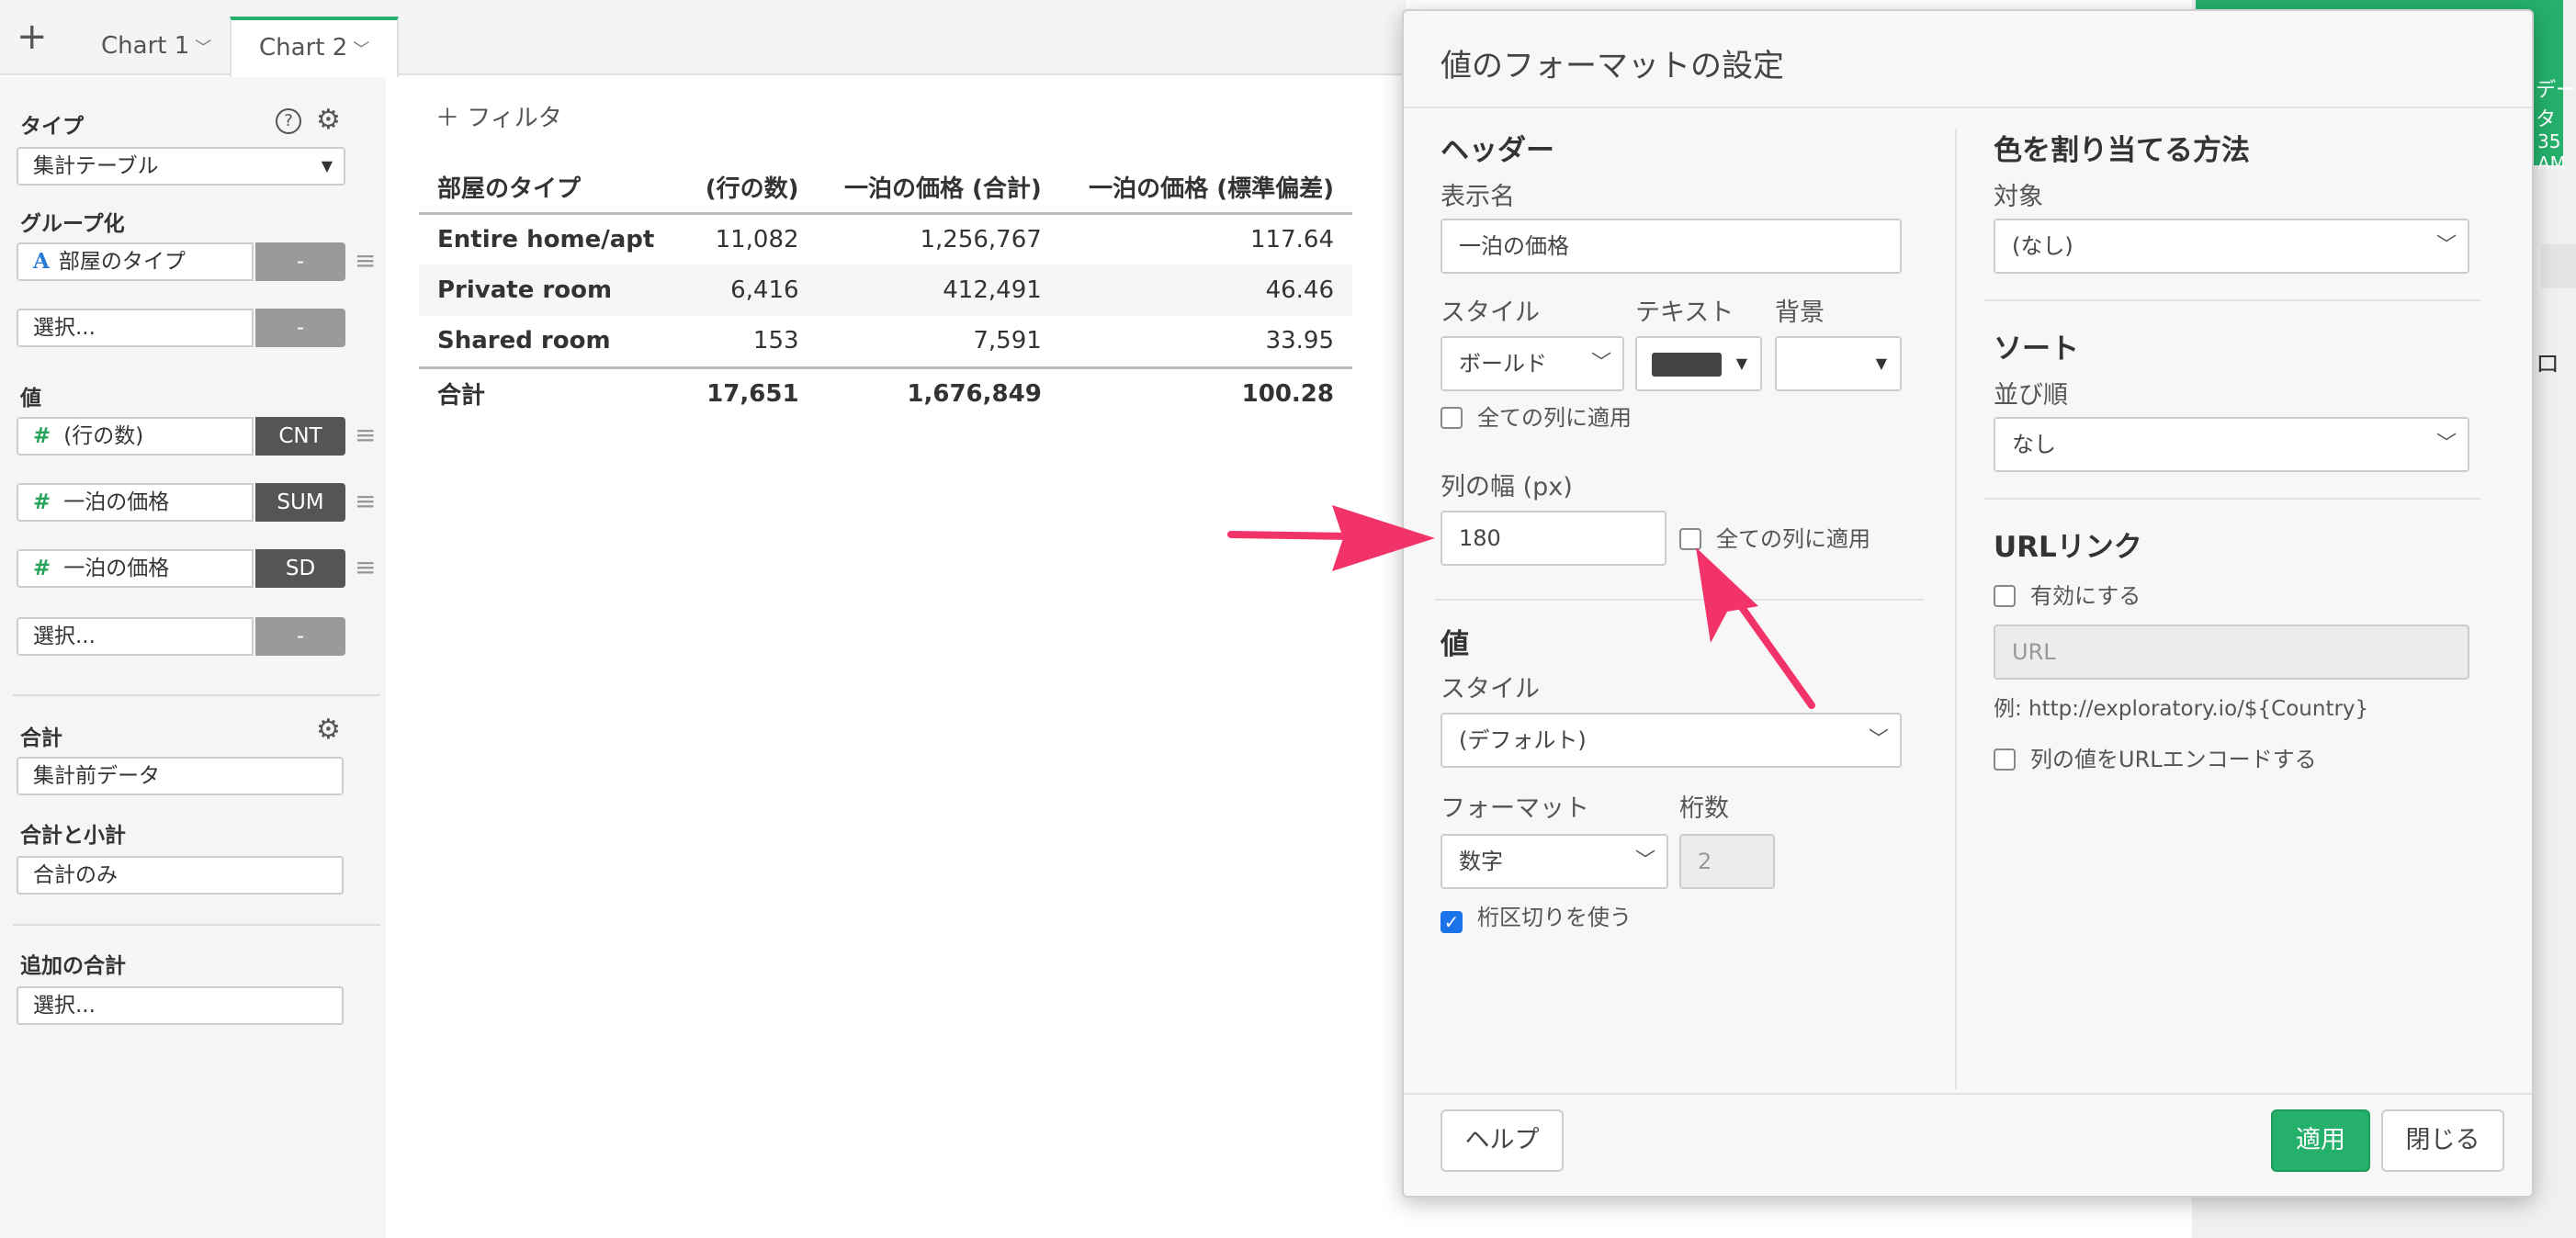 The width and height of the screenshot is (2576, 1238). Describe the element at coordinates (1502, 1140) in the screenshot. I see `help-button: ヘルプ` at that location.